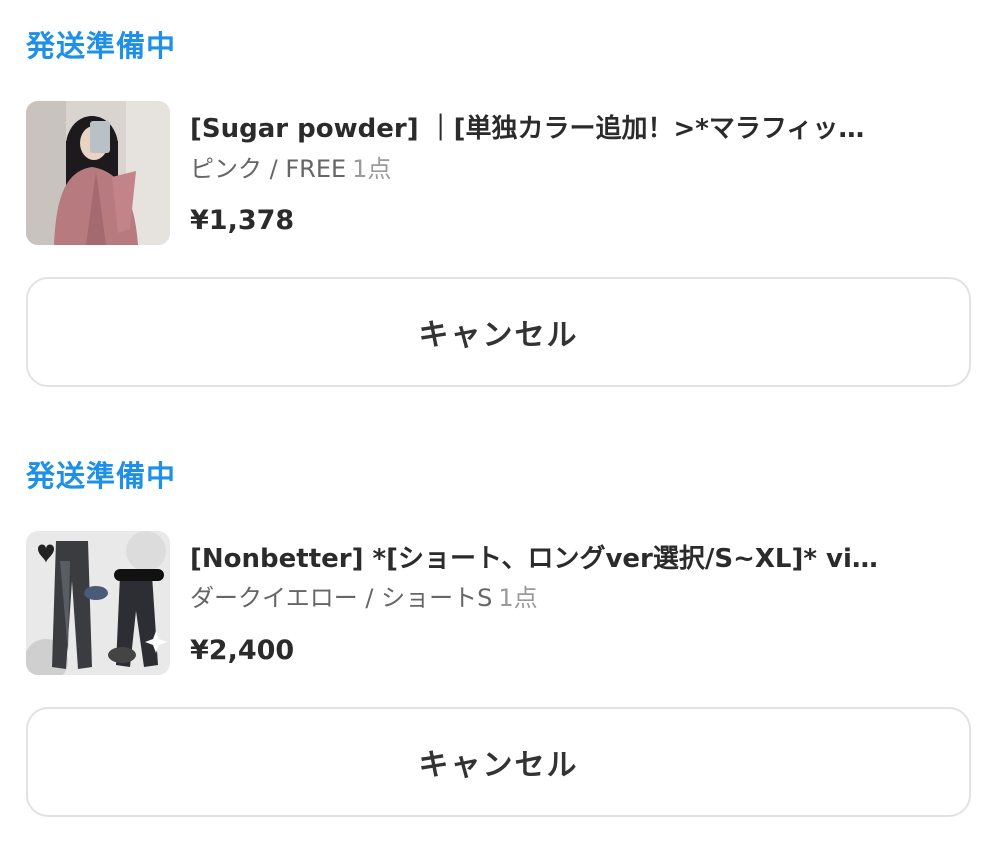 The image size is (999, 855). I want to click on product-variant: ピンク / FREE 1点, so click(290, 169).